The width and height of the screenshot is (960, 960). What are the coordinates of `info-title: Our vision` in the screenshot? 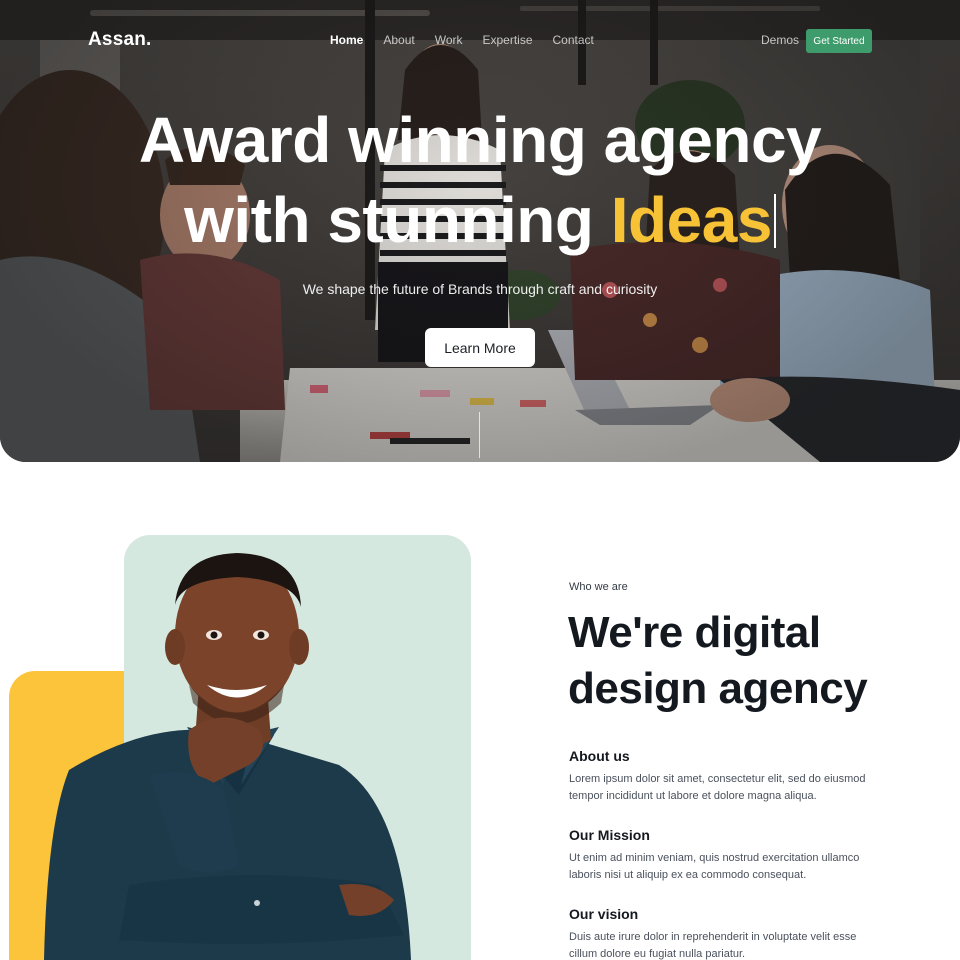 It's located at (604, 914).